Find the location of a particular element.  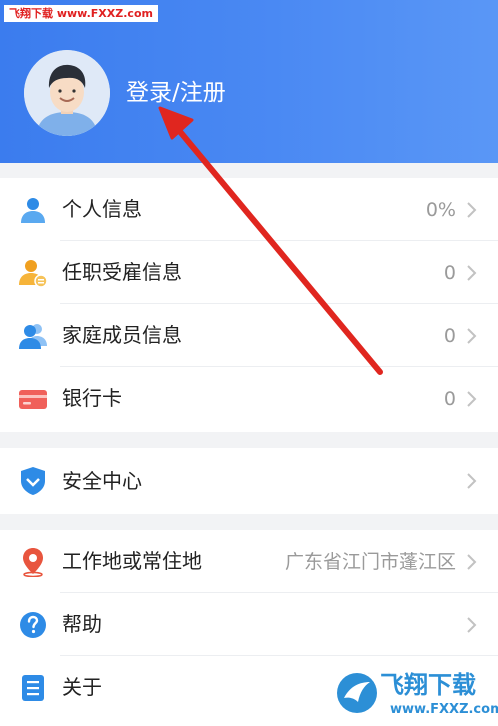

about-icon is located at coordinates (33, 688).